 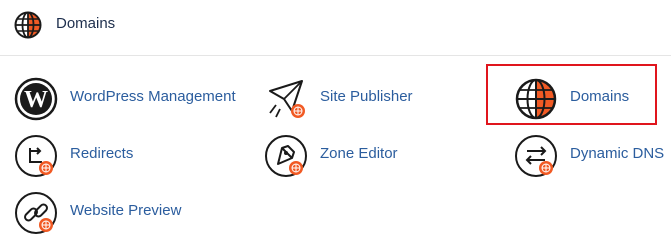 I want to click on site-publisher-label: Site Publisher, so click(x=366, y=96).